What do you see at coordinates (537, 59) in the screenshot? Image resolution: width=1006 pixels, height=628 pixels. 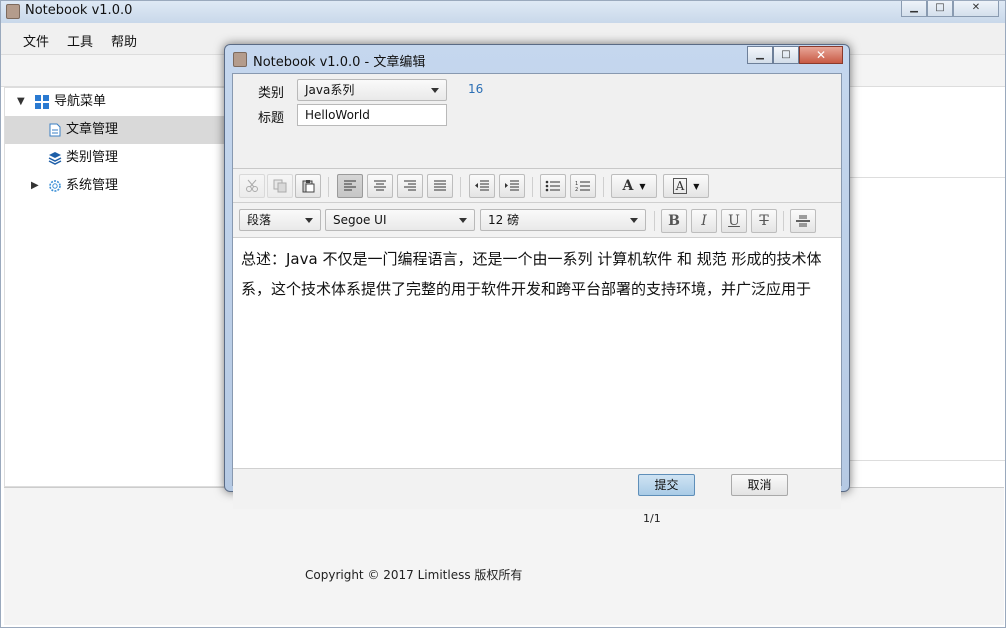 I see `dialog-titlebar: Notebook v1.0.0 - 文章编辑 ▁ □ ✕` at bounding box center [537, 59].